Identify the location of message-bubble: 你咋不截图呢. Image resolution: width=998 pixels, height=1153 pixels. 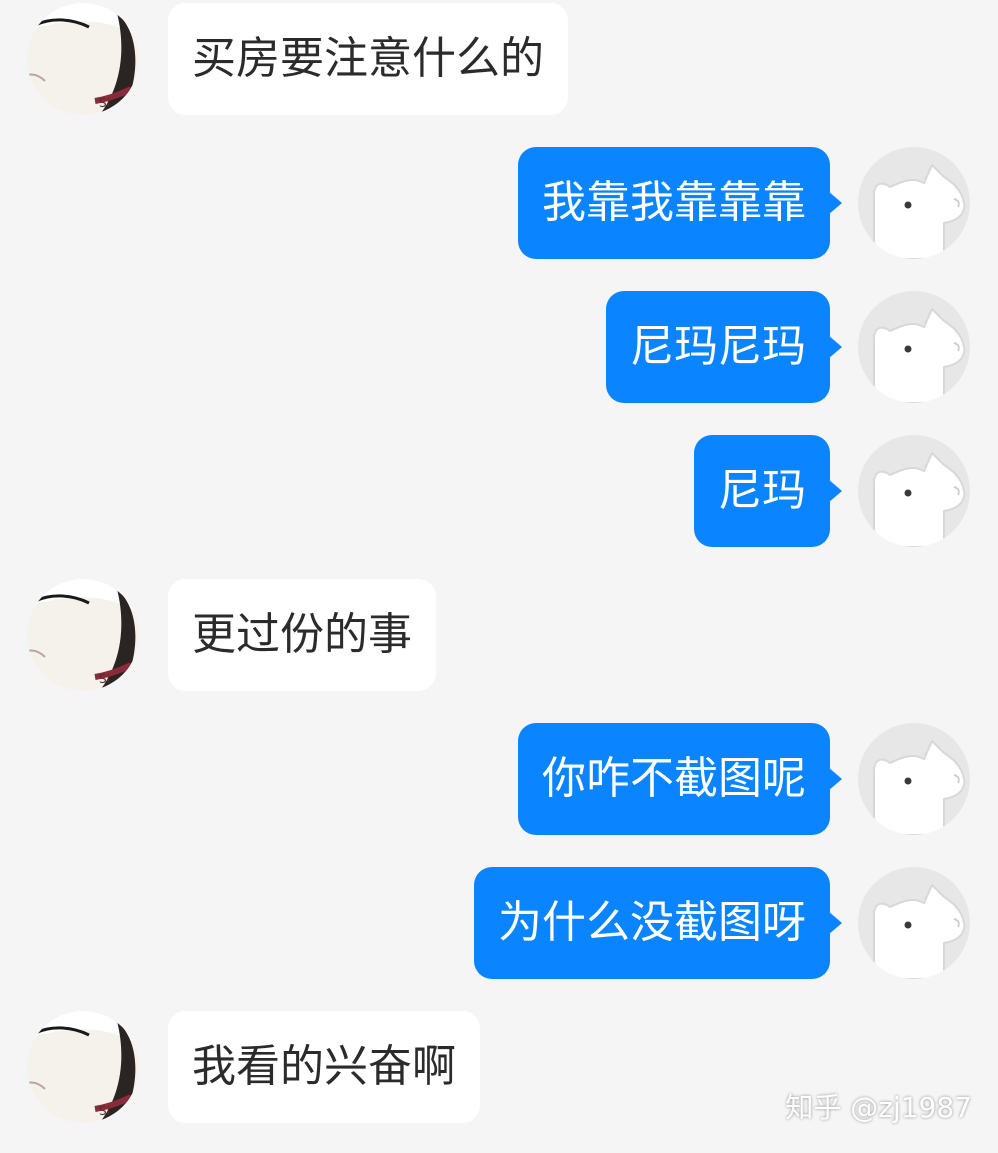
(680, 779).